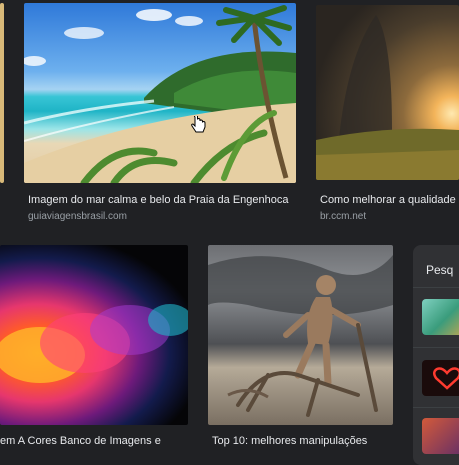 This screenshot has height=465, width=459. What do you see at coordinates (93, 441) in the screenshot?
I see `result-title: em A Cores Banco de Imagens e` at bounding box center [93, 441].